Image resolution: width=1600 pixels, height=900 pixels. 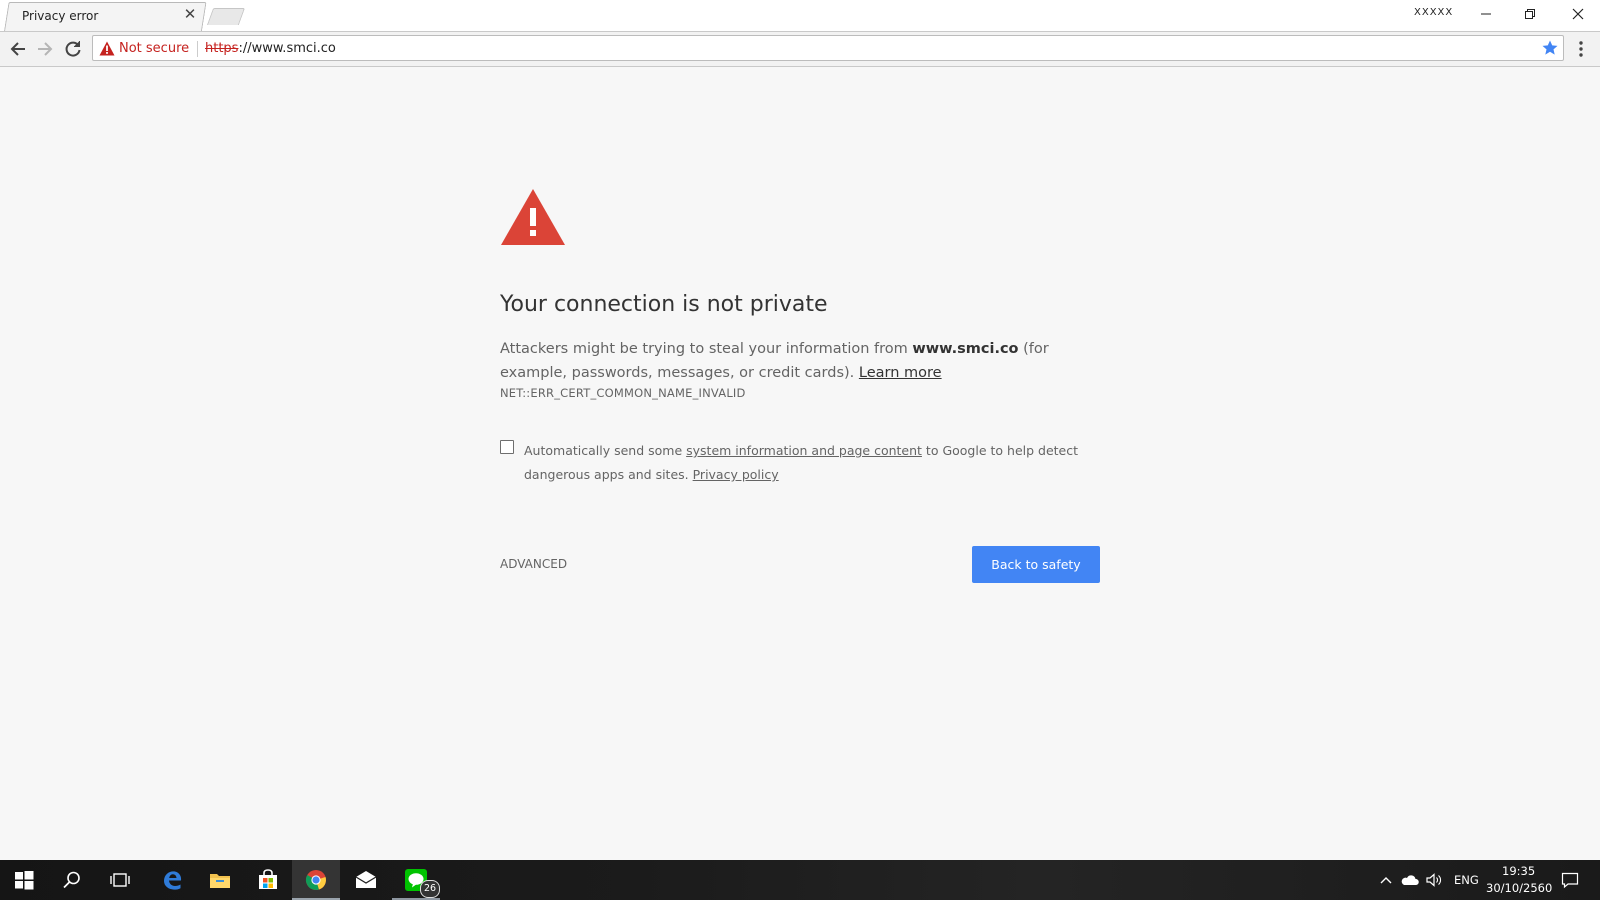 What do you see at coordinates (45, 49) in the screenshot?
I see `forward-arrow-icon` at bounding box center [45, 49].